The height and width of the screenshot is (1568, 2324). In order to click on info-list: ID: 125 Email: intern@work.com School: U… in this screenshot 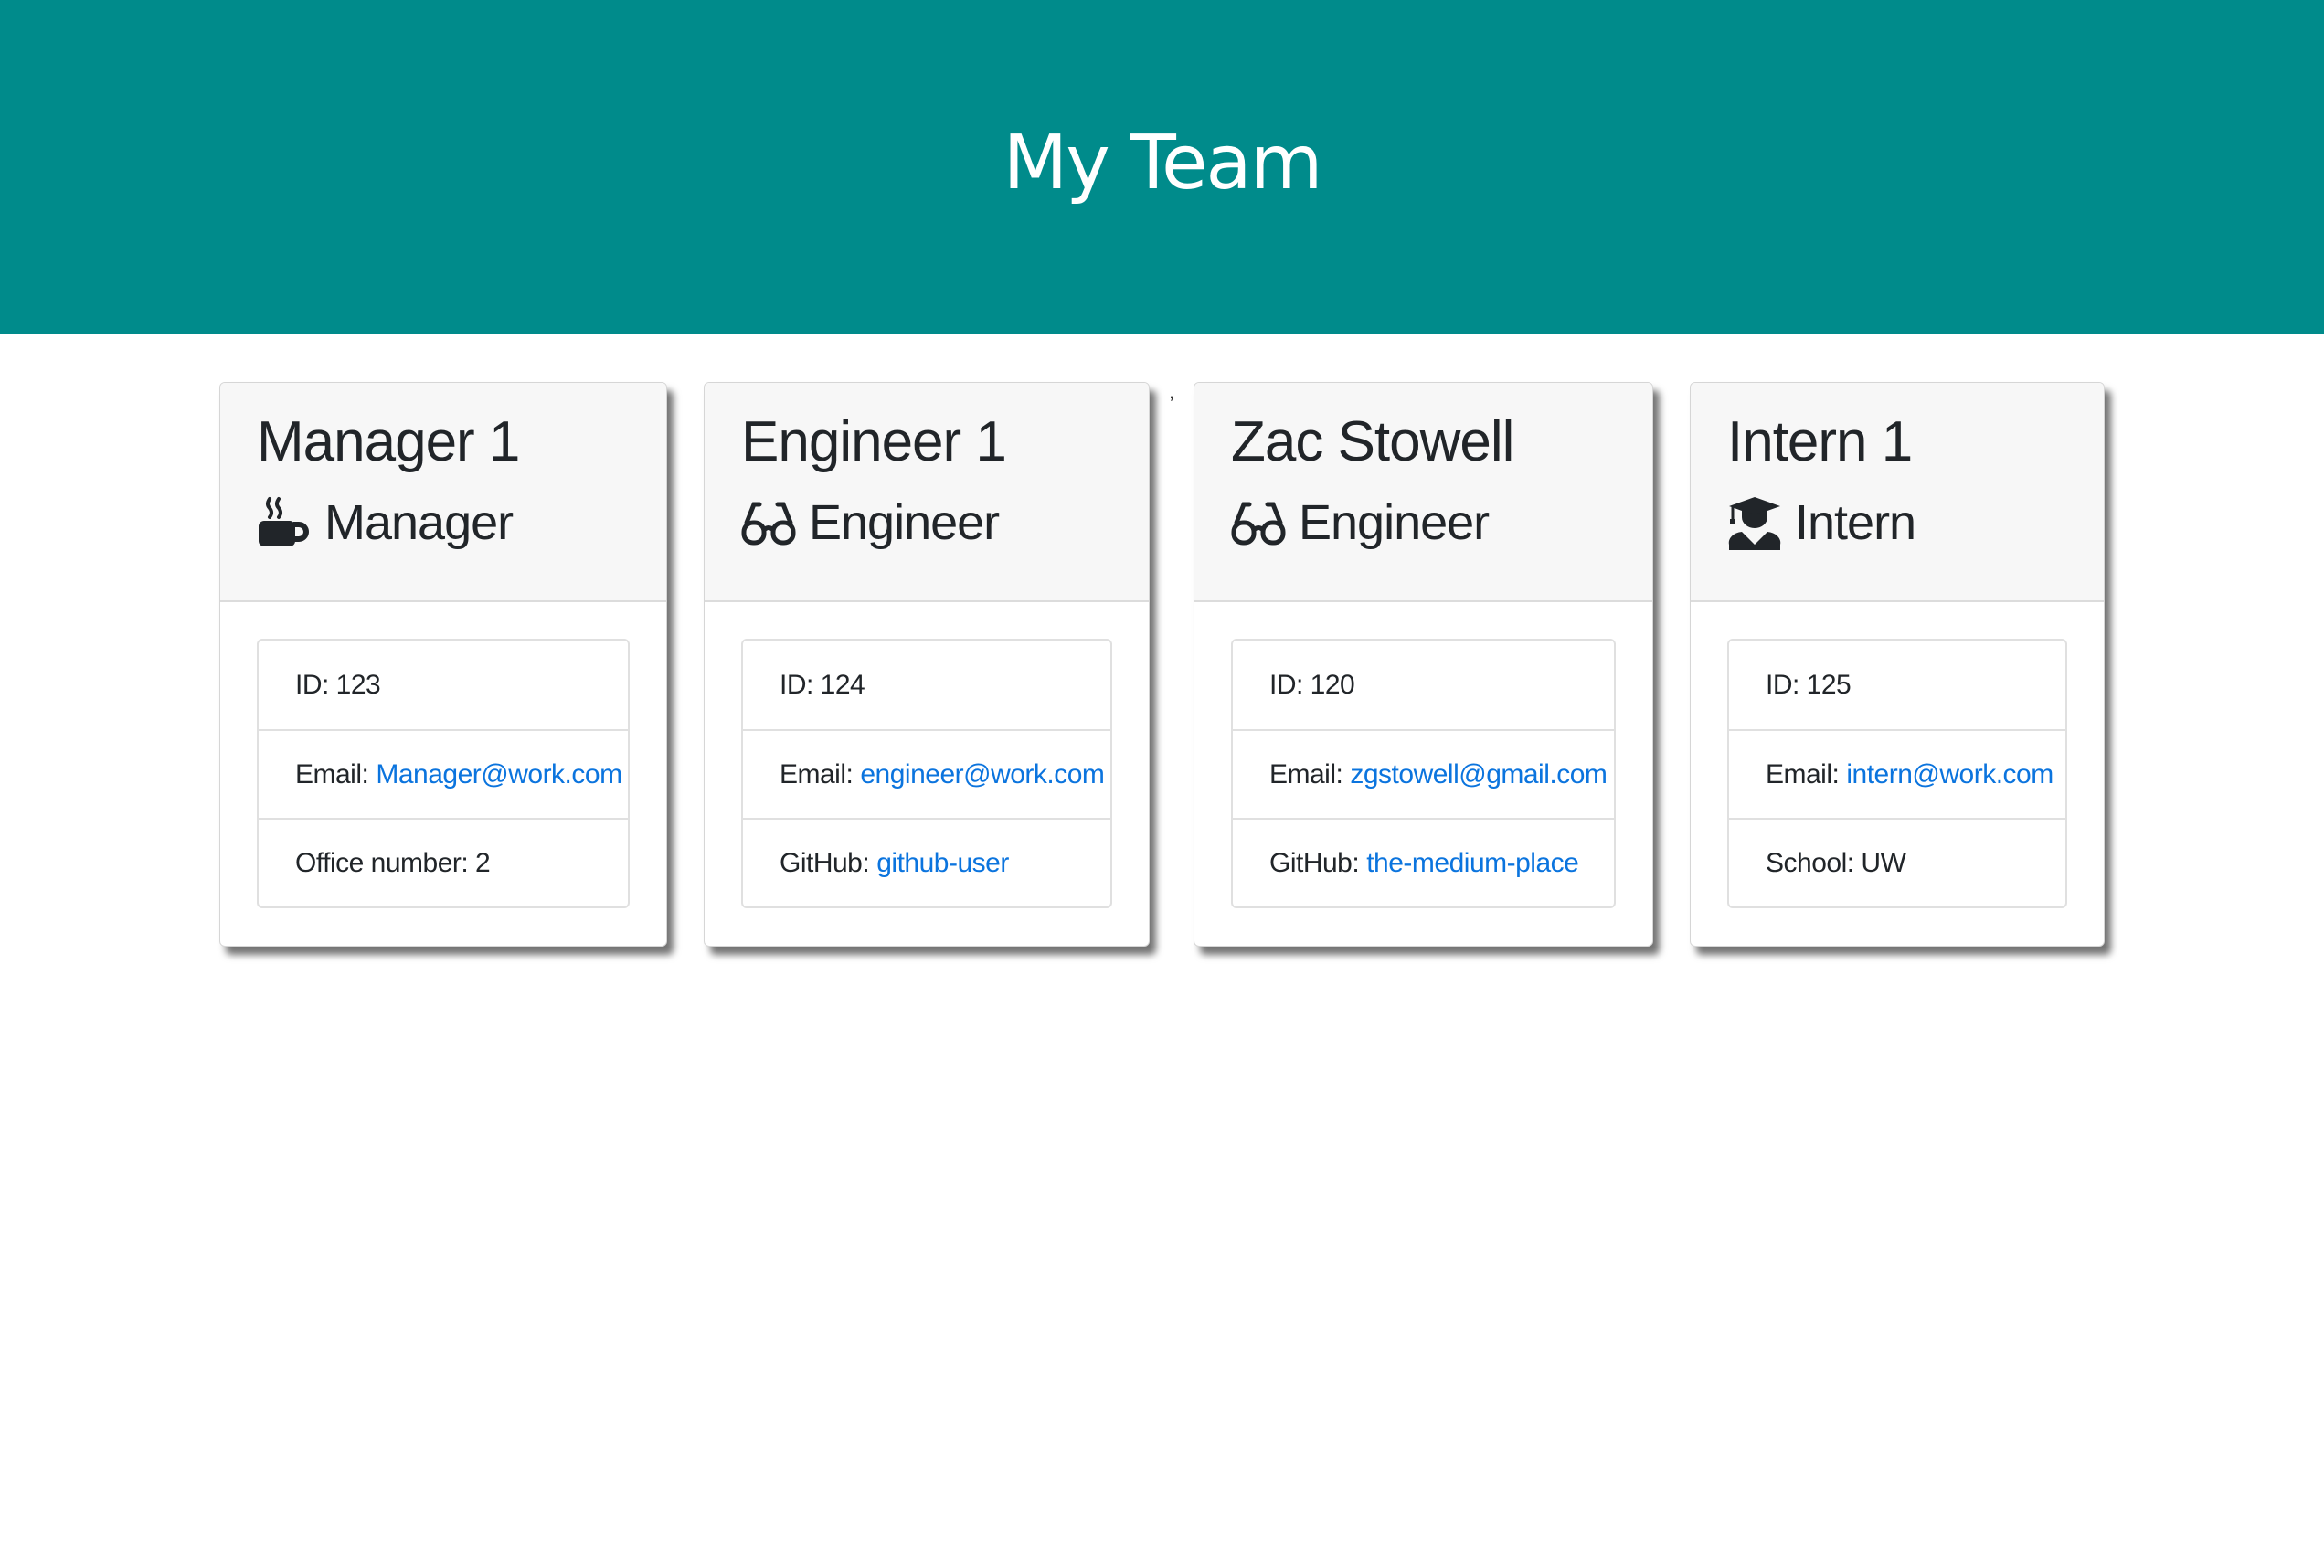, I will do `click(1897, 774)`.